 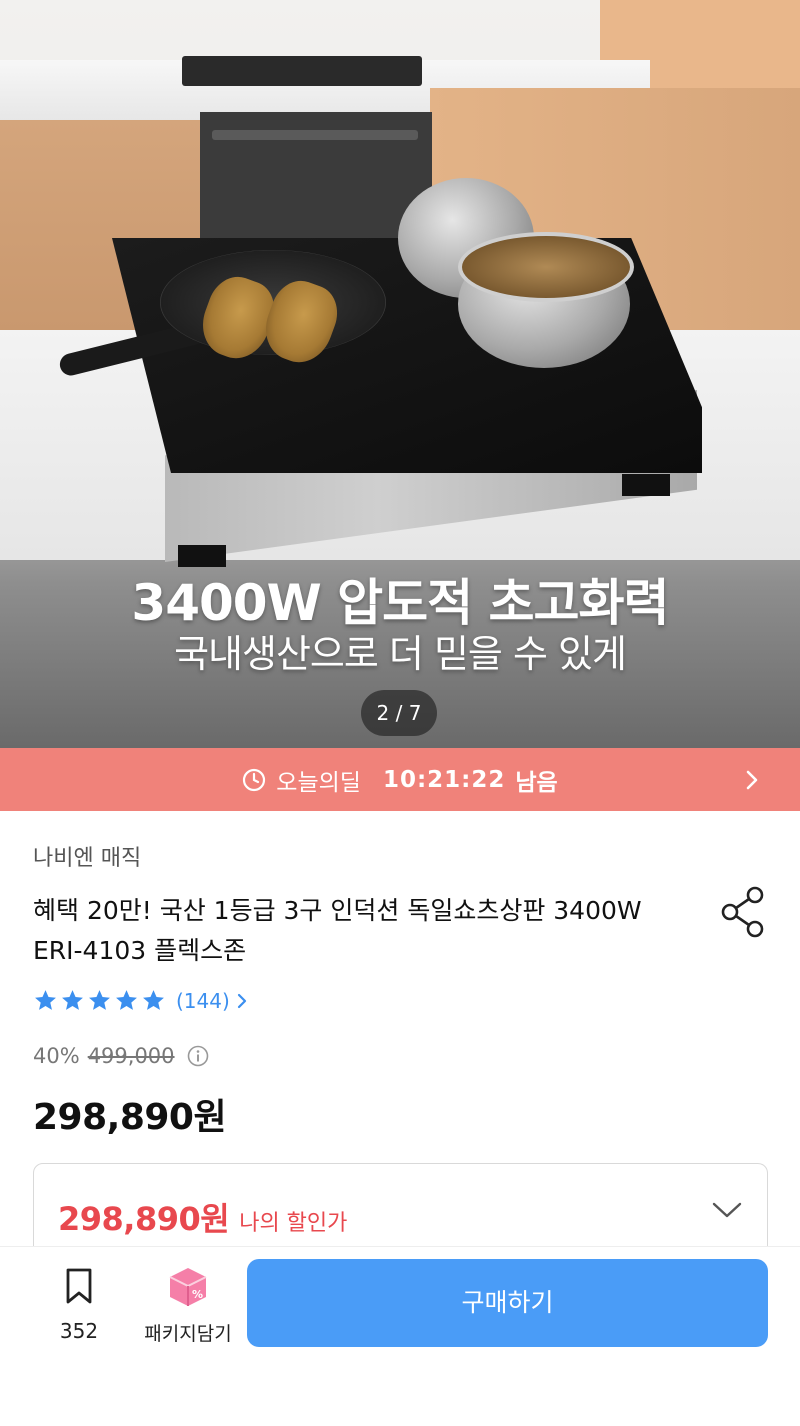 What do you see at coordinates (198, 1056) in the screenshot?
I see `info-icon` at bounding box center [198, 1056].